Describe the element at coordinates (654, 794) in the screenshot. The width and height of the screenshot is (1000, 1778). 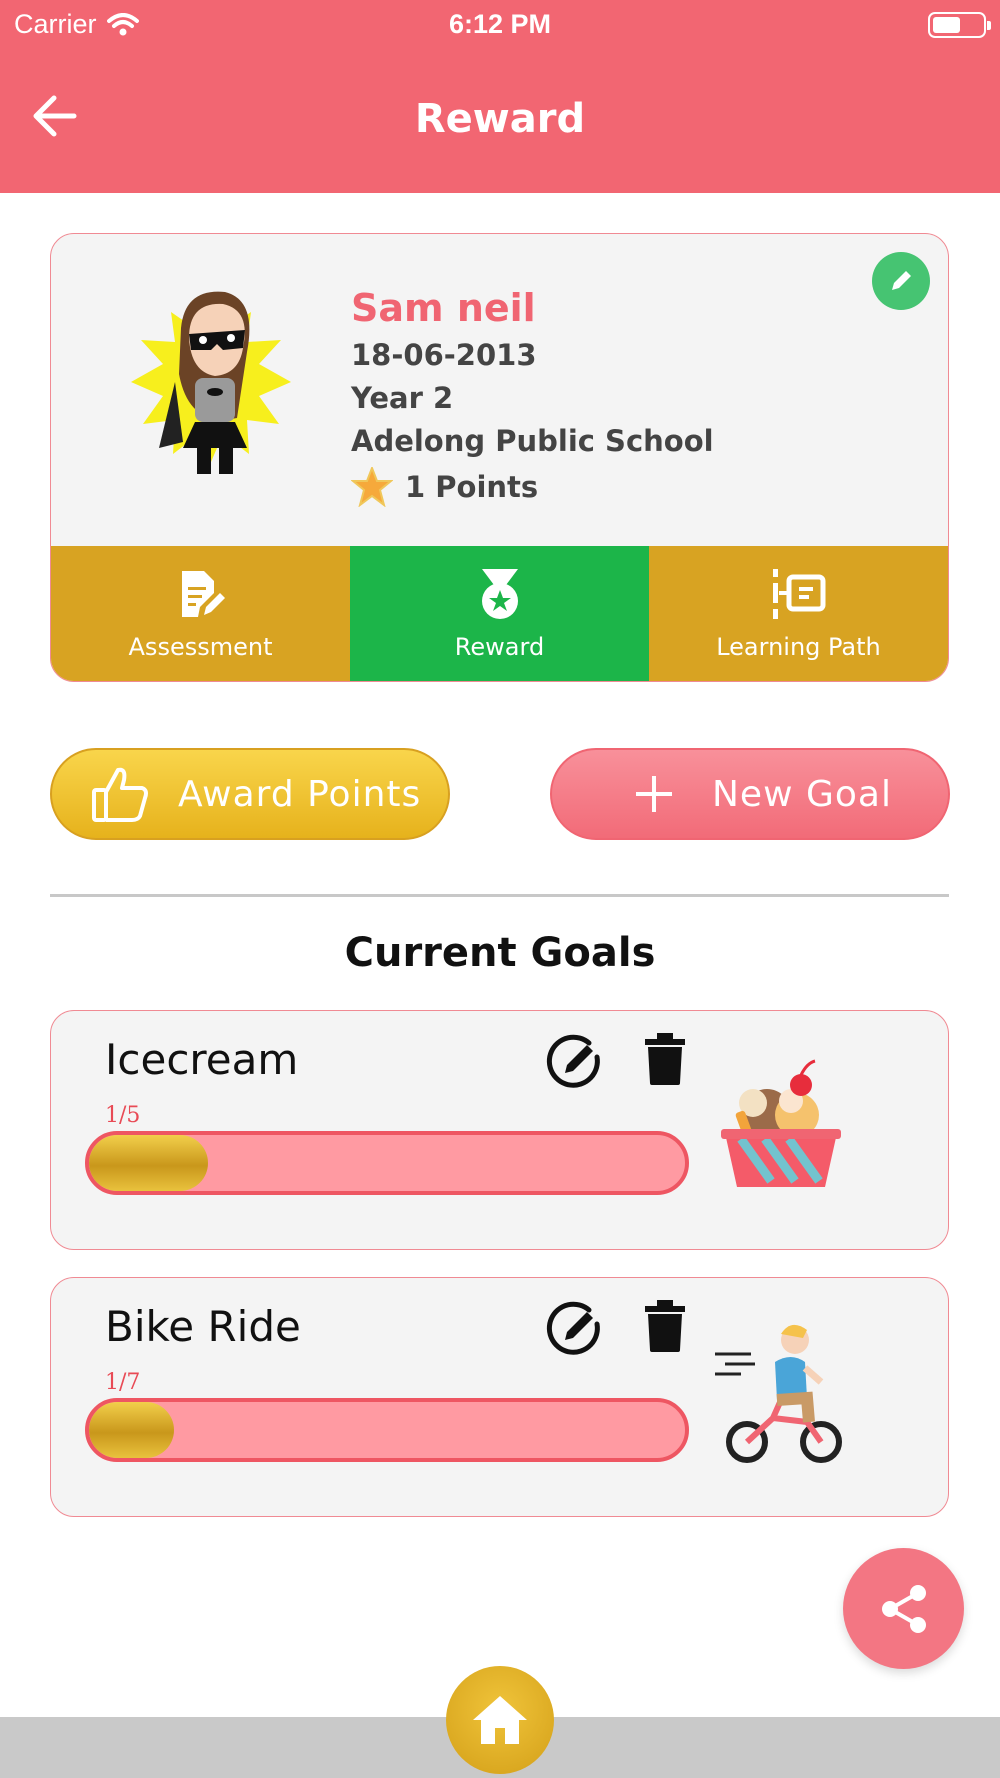
I see `plus-icon` at that location.